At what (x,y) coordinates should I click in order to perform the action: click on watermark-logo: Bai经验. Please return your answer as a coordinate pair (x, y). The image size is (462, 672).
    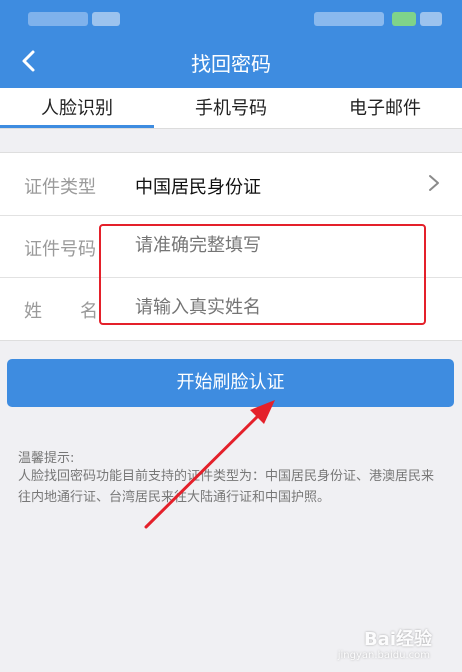
    Looking at the image, I should click on (397, 639).